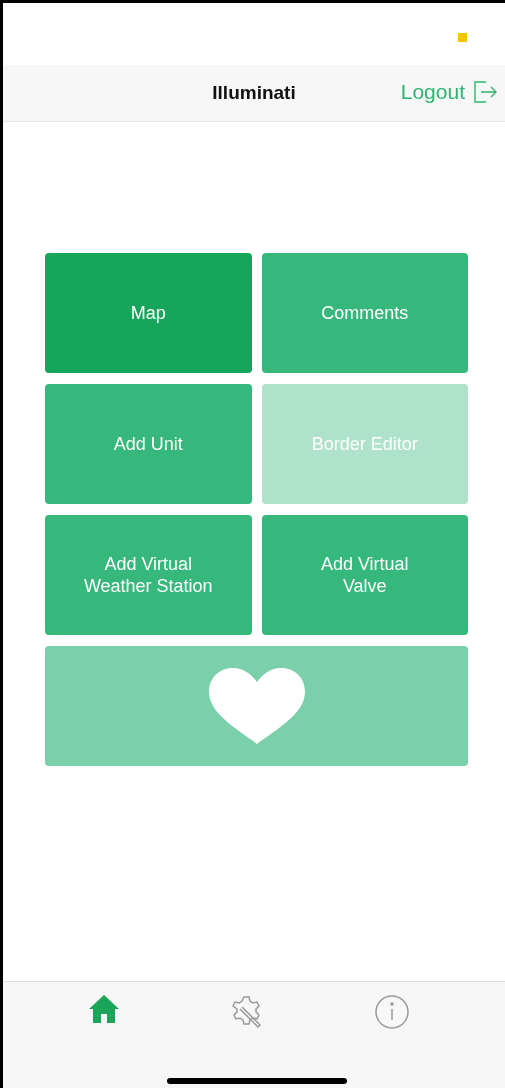  Describe the element at coordinates (254, 93) in the screenshot. I see `screen-title: Illuminati` at that location.